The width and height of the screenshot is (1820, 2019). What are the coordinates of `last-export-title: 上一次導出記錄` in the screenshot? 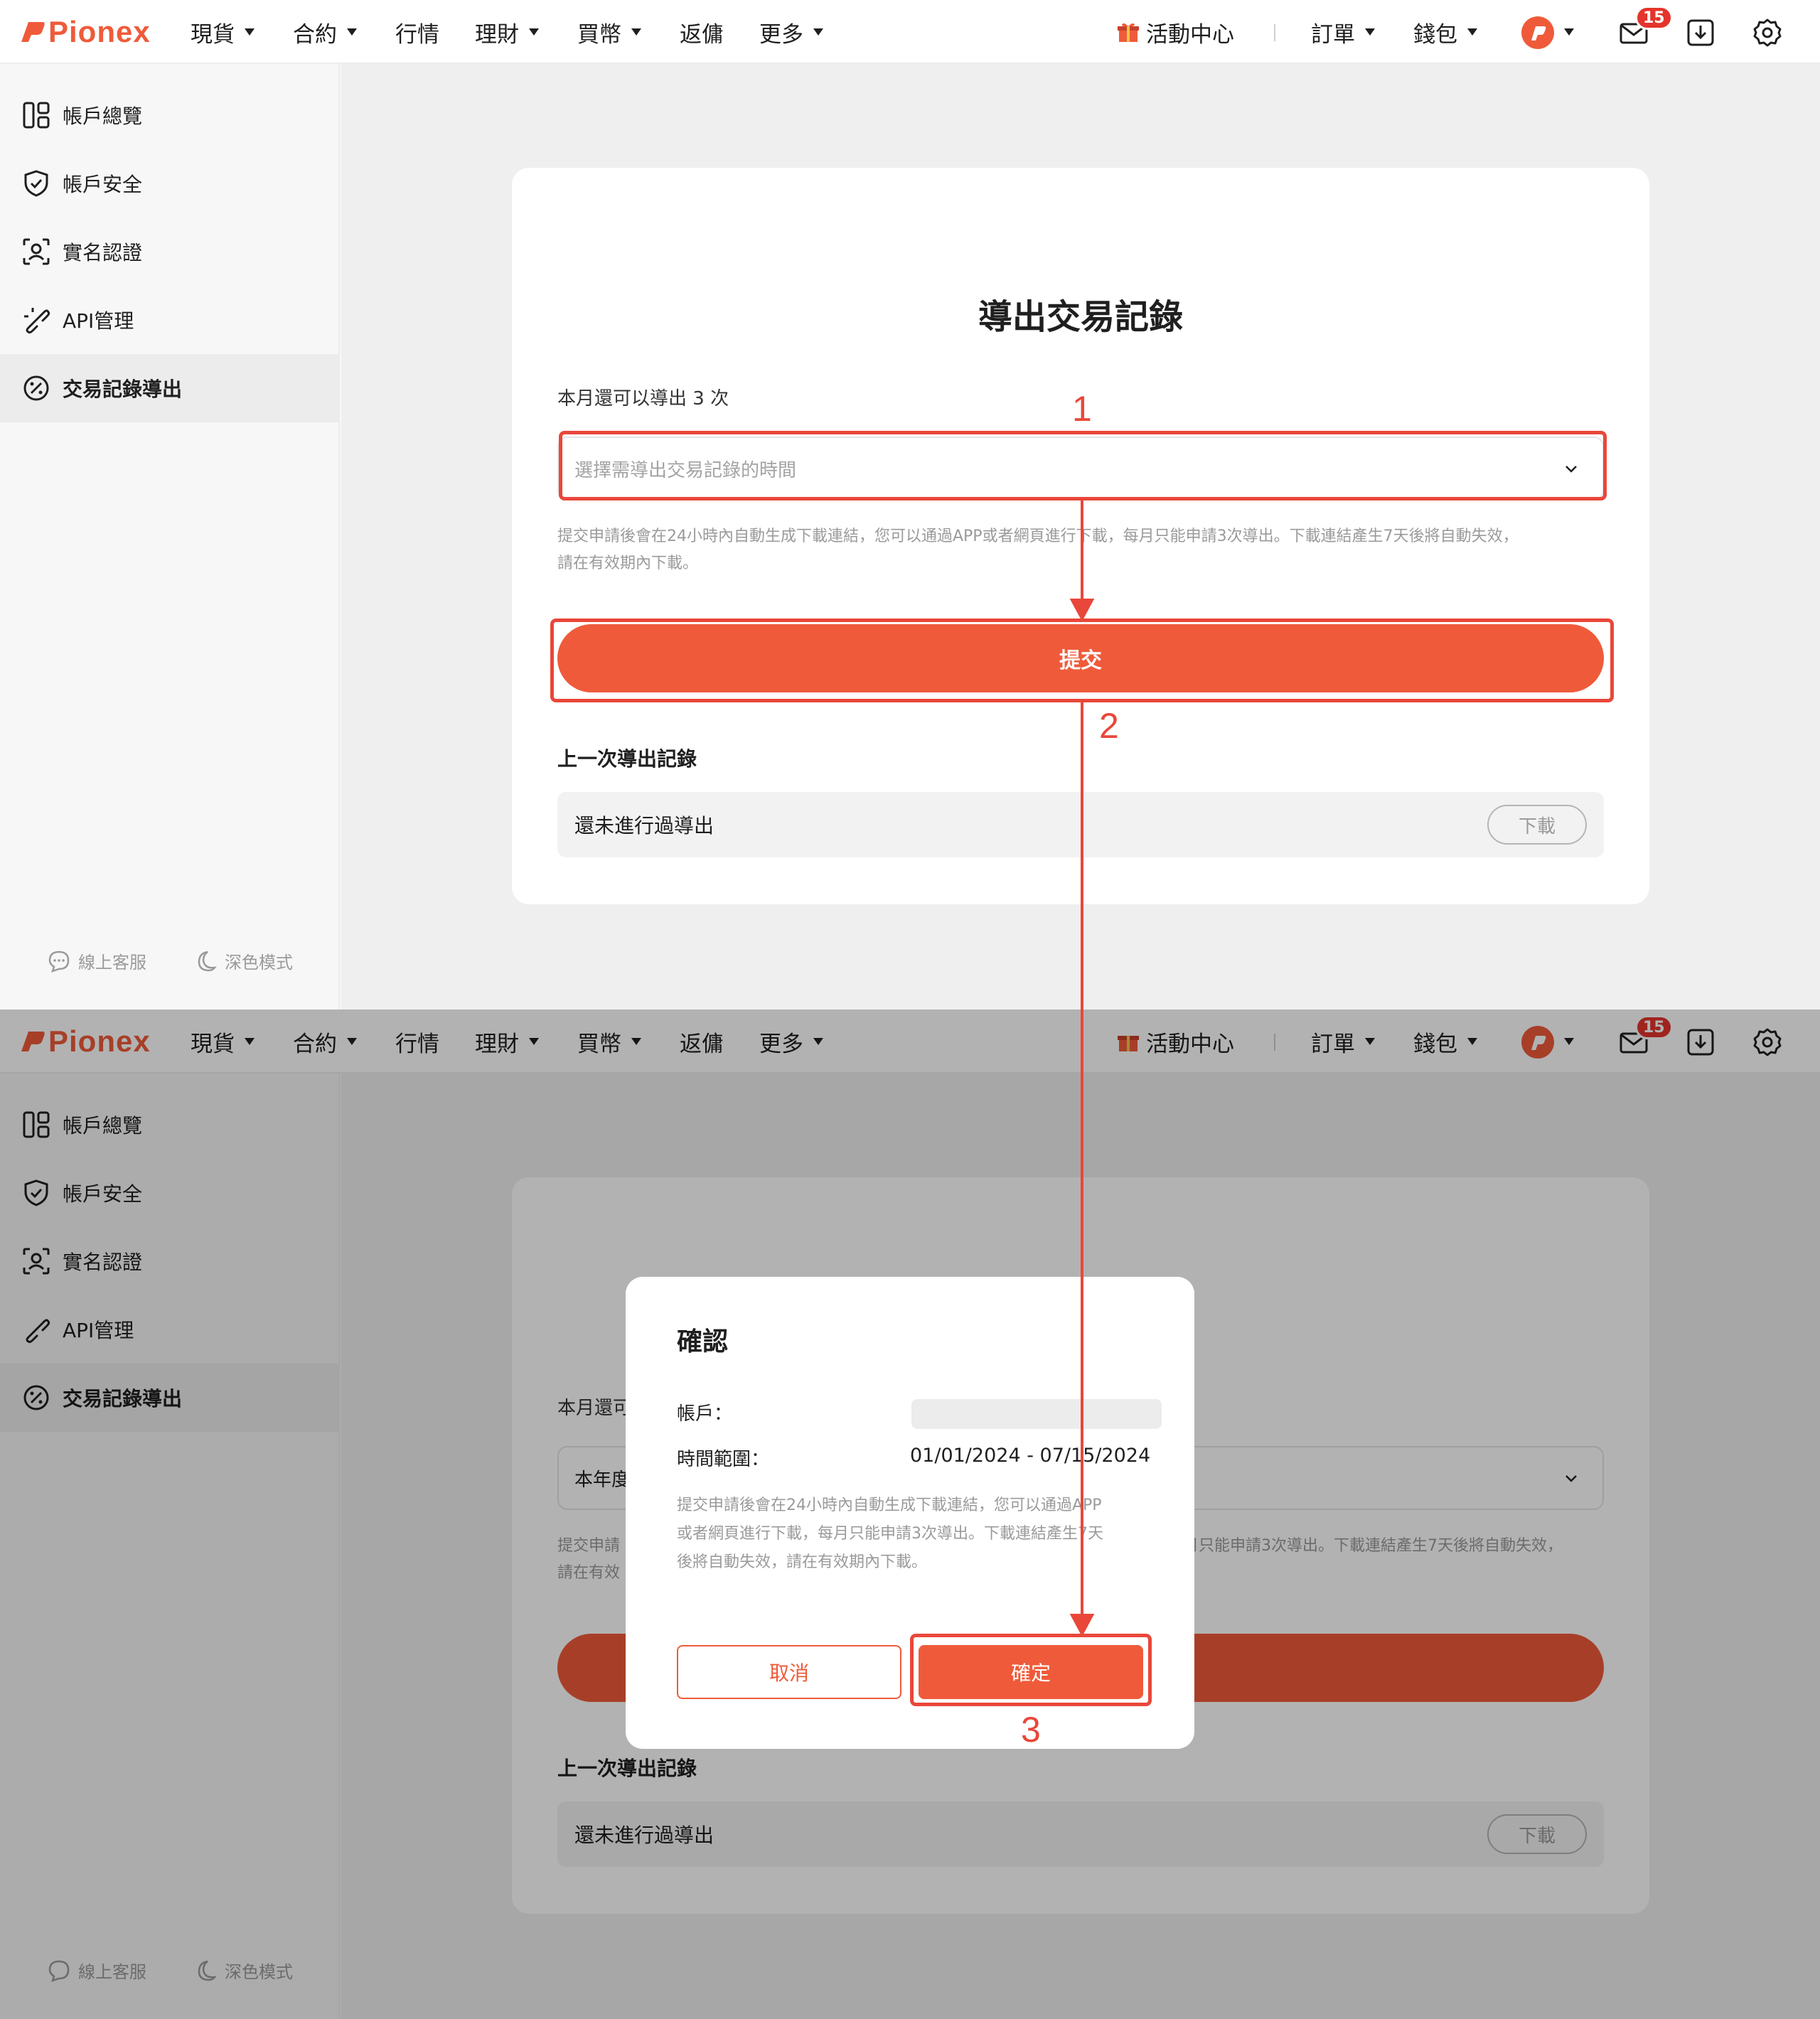 It's located at (627, 759).